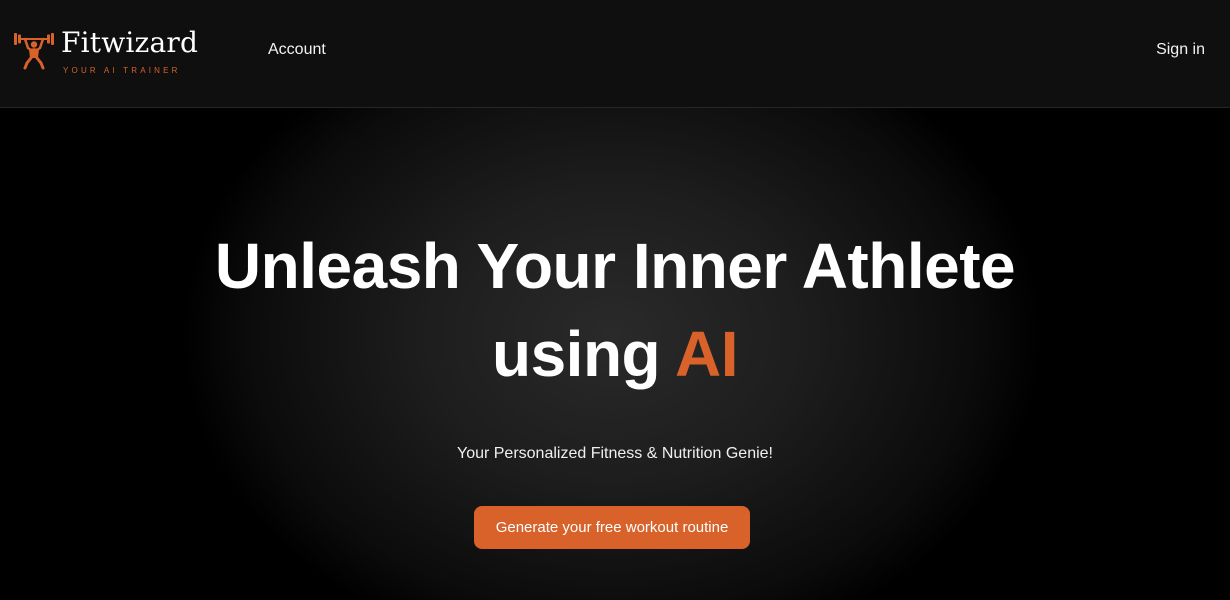 Image resolution: width=1230 pixels, height=600 pixels. I want to click on generate-workout-button: Generate your free workout routine, so click(612, 527).